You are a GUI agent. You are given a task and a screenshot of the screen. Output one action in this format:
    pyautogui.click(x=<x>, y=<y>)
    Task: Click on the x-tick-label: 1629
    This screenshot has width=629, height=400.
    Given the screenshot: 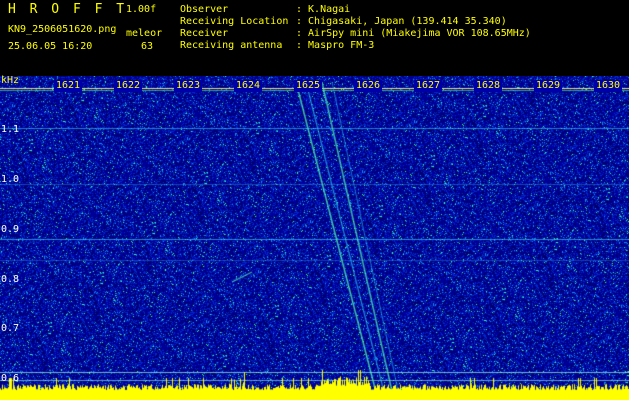 What is the action you would take?
    pyautogui.click(x=548, y=86)
    